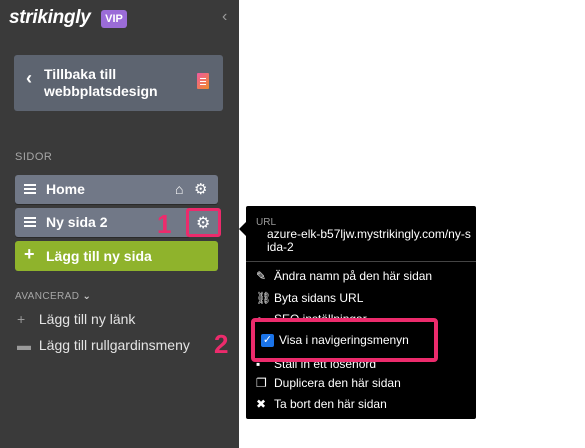 The height and width of the screenshot is (448, 585). What do you see at coordinates (261, 404) in the screenshot?
I see `close-icon: ✖` at bounding box center [261, 404].